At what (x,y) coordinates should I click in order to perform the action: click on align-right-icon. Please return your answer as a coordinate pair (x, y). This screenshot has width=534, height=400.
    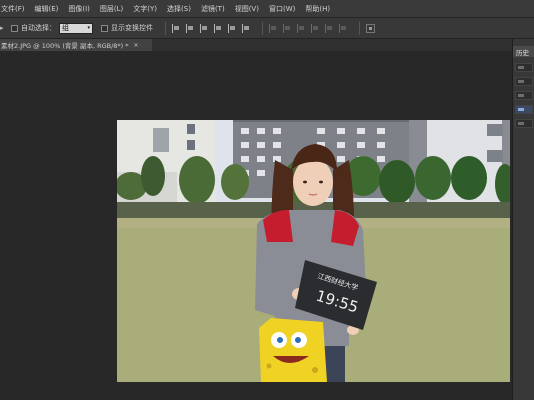
    Looking at the image, I should click on (246, 28).